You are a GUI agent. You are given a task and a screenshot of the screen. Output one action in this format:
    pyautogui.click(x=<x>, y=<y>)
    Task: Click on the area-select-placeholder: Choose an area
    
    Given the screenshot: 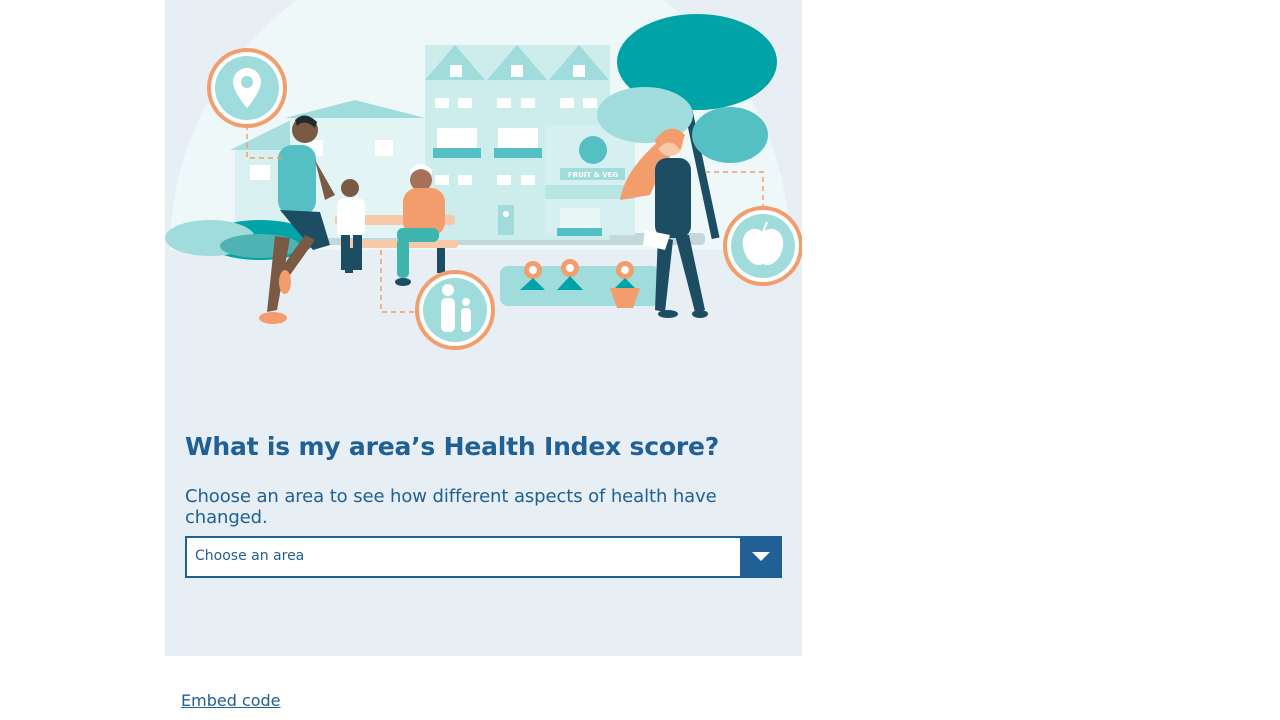 What is the action you would take?
    pyautogui.click(x=250, y=556)
    